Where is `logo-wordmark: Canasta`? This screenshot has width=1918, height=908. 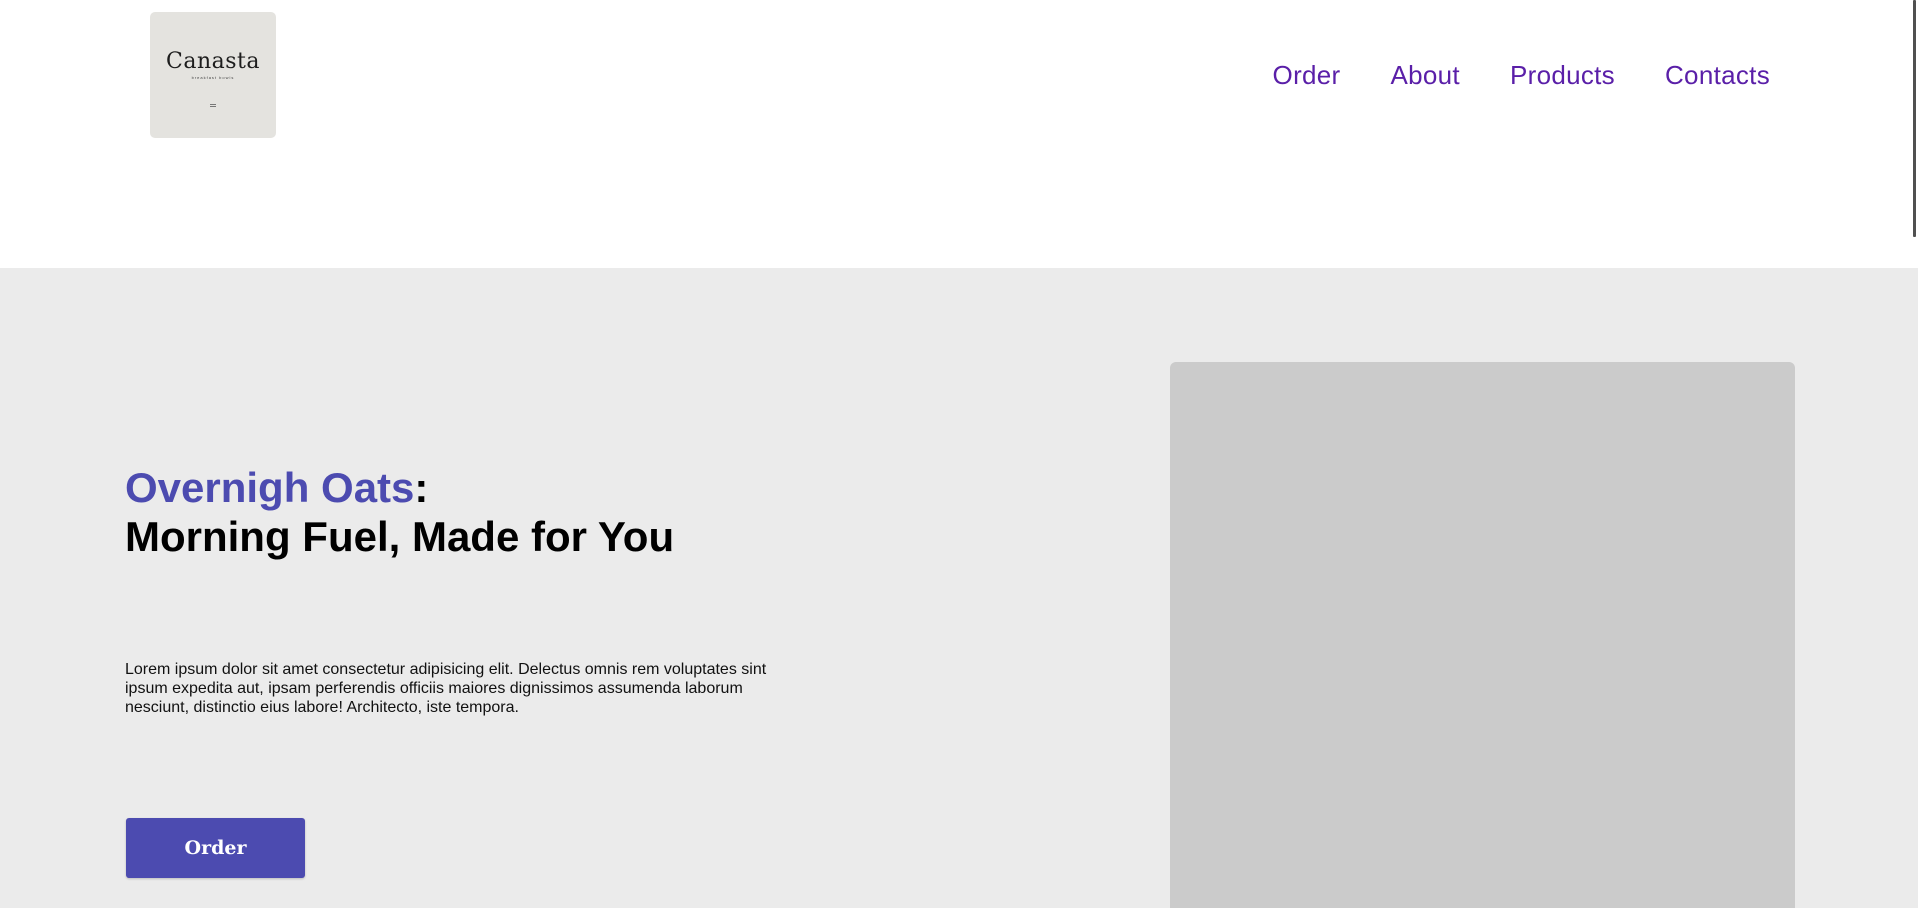
logo-wordmark: Canasta is located at coordinates (213, 61).